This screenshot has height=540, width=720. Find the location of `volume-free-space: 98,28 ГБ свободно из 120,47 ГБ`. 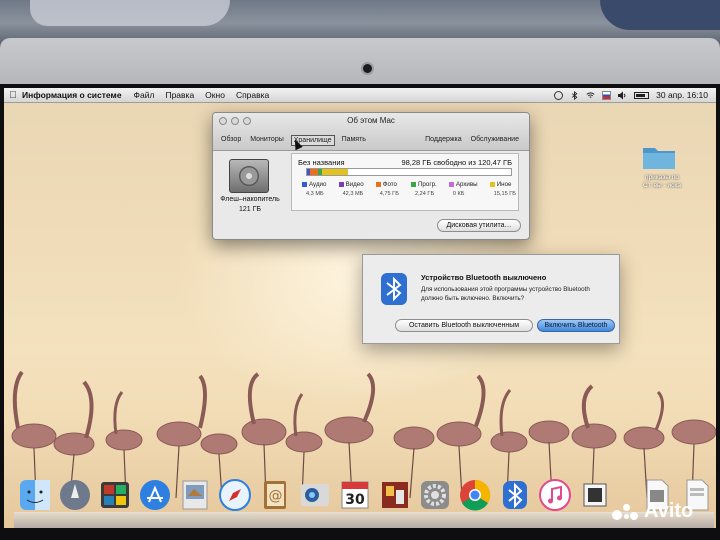

volume-free-space: 98,28 ГБ свободно из 120,47 ГБ is located at coordinates (456, 162).